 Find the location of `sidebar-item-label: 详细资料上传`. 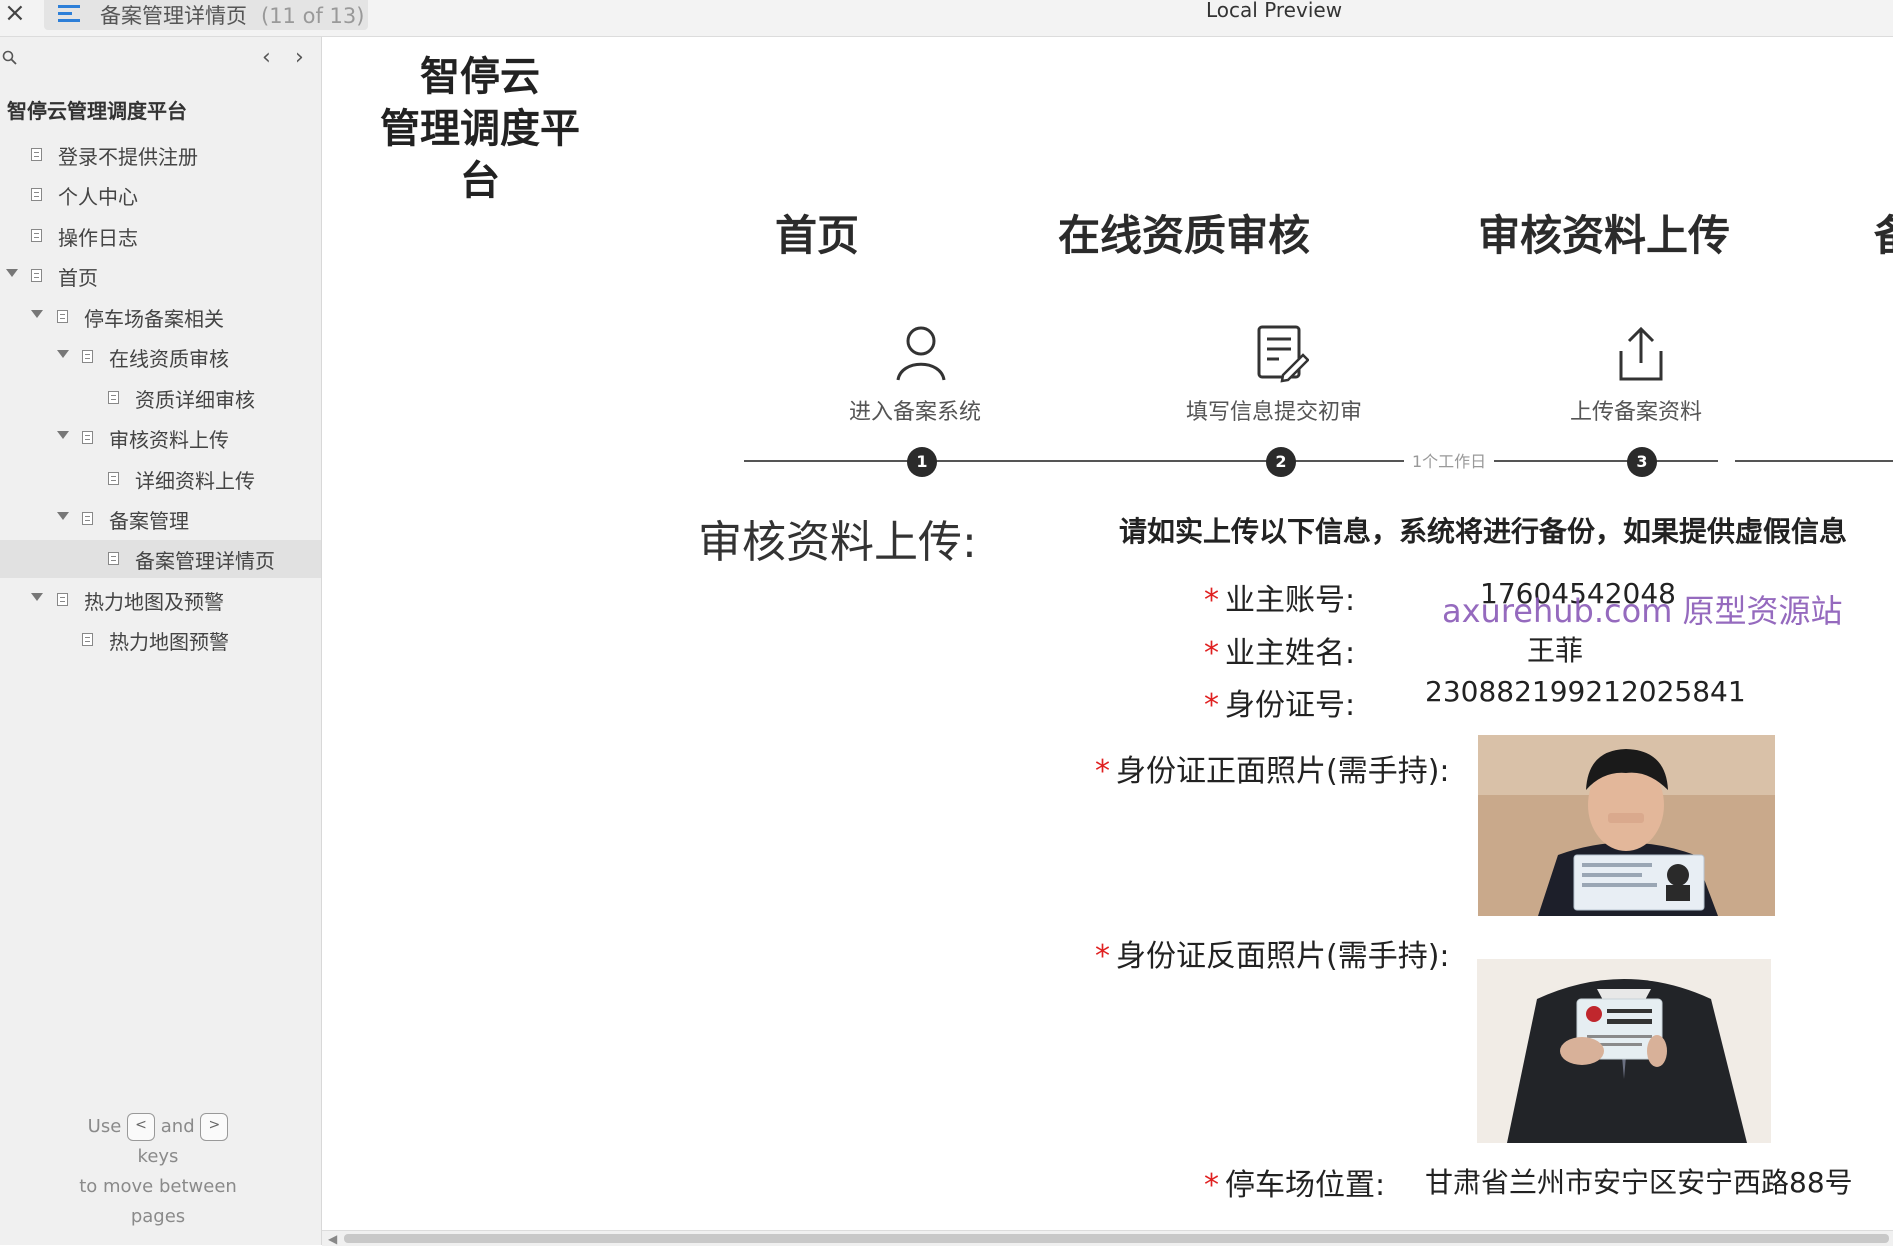

sidebar-item-label: 详细资料上传 is located at coordinates (195, 481).